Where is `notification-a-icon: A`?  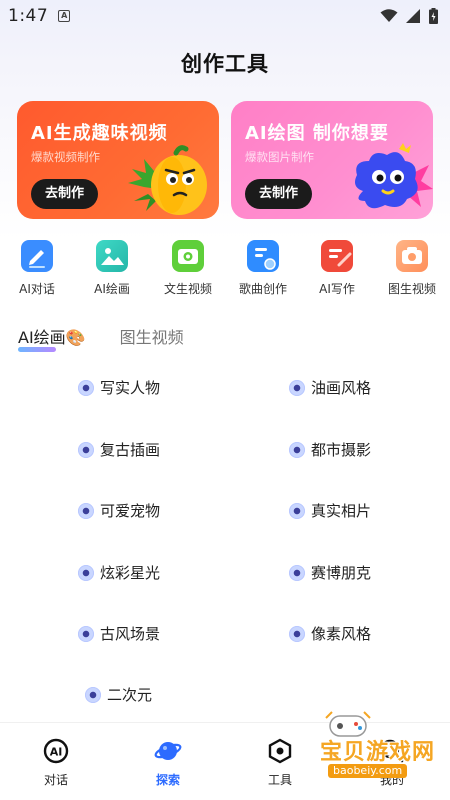
notification-a-icon: A is located at coordinates (64, 16).